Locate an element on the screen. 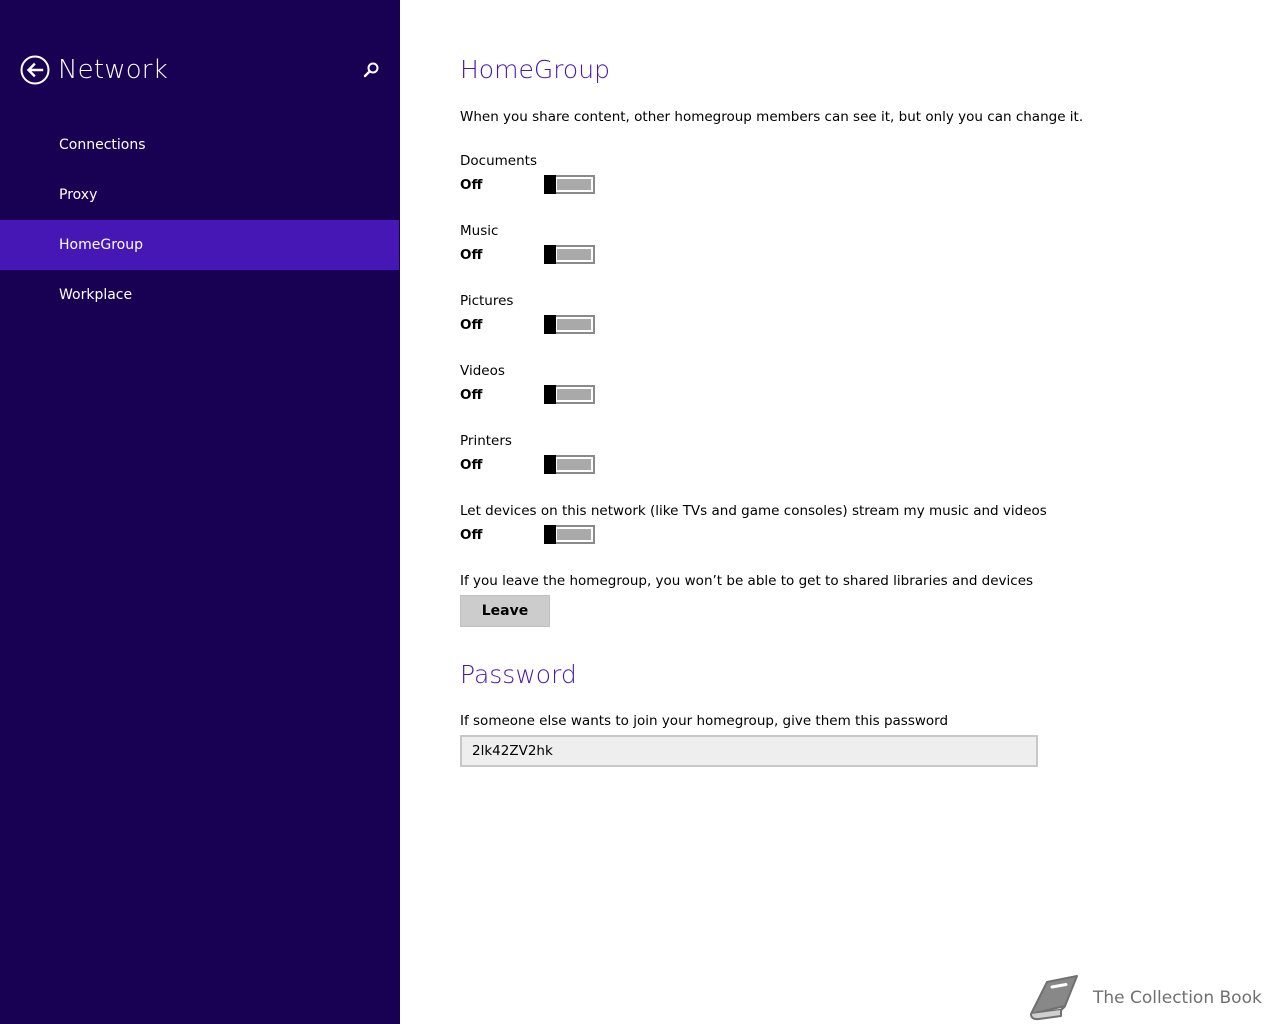 The image size is (1280, 1024). printers-state: Off is located at coordinates (471, 465).